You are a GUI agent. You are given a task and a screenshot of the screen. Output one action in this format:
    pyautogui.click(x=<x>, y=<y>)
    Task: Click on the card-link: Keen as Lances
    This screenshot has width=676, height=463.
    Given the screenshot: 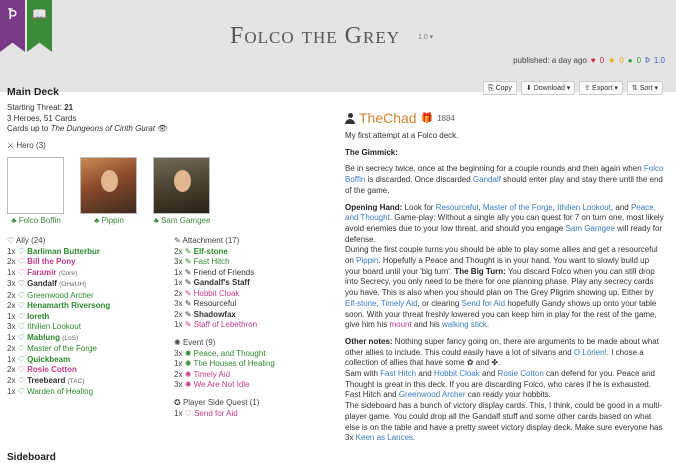 What is the action you would take?
    pyautogui.click(x=384, y=437)
    